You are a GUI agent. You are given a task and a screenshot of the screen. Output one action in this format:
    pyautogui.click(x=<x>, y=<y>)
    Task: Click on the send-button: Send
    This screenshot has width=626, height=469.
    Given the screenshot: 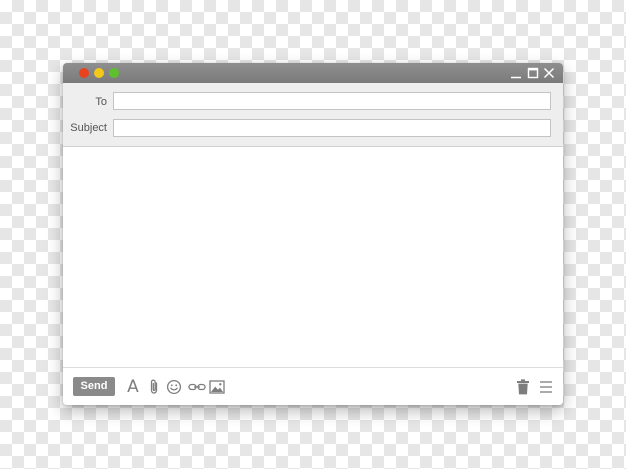 What is the action you would take?
    pyautogui.click(x=94, y=386)
    